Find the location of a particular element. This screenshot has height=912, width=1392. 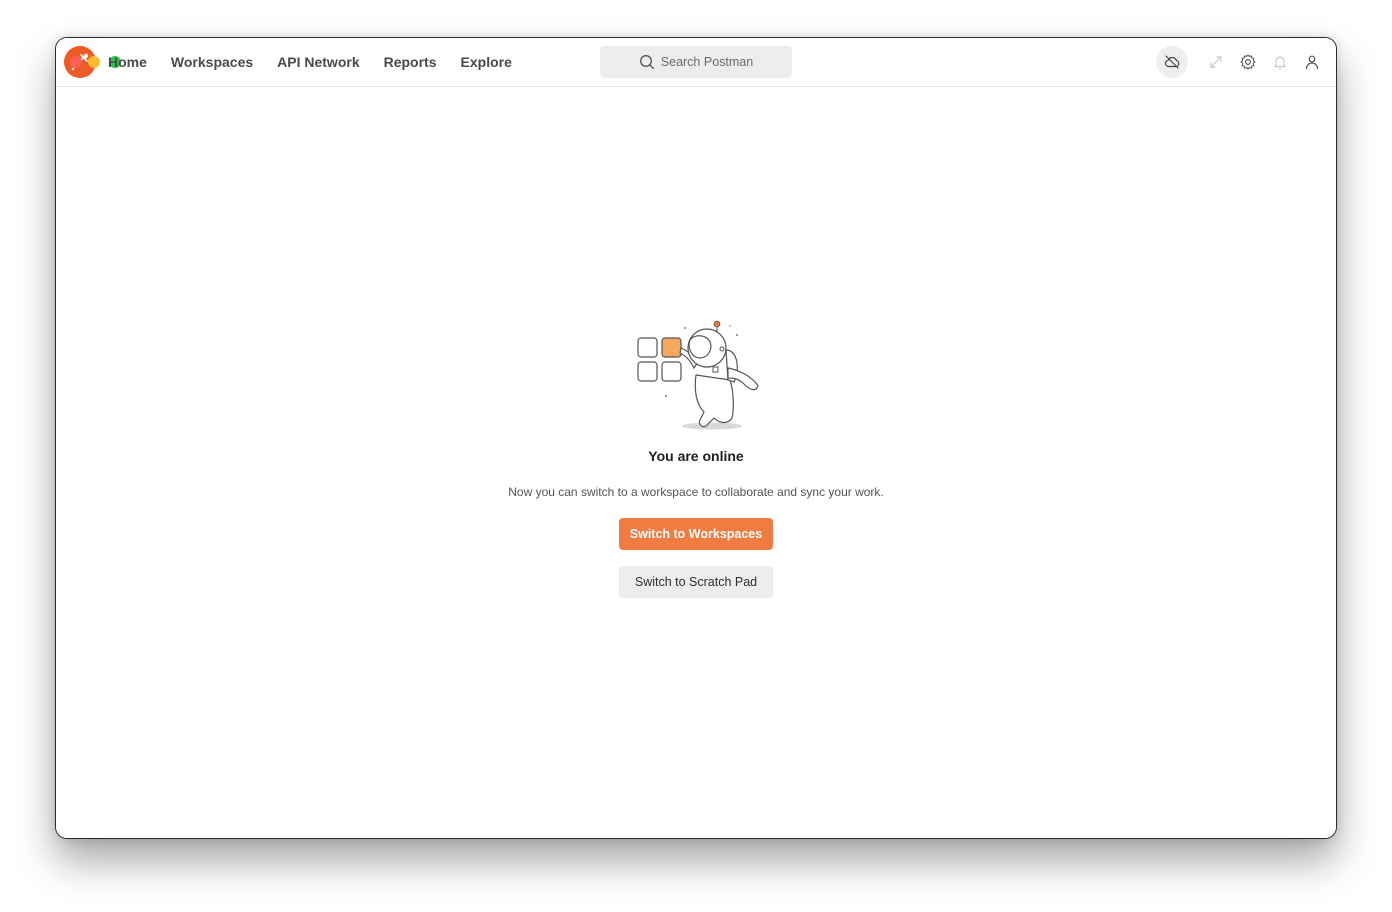

status-title: You are online is located at coordinates (696, 456).